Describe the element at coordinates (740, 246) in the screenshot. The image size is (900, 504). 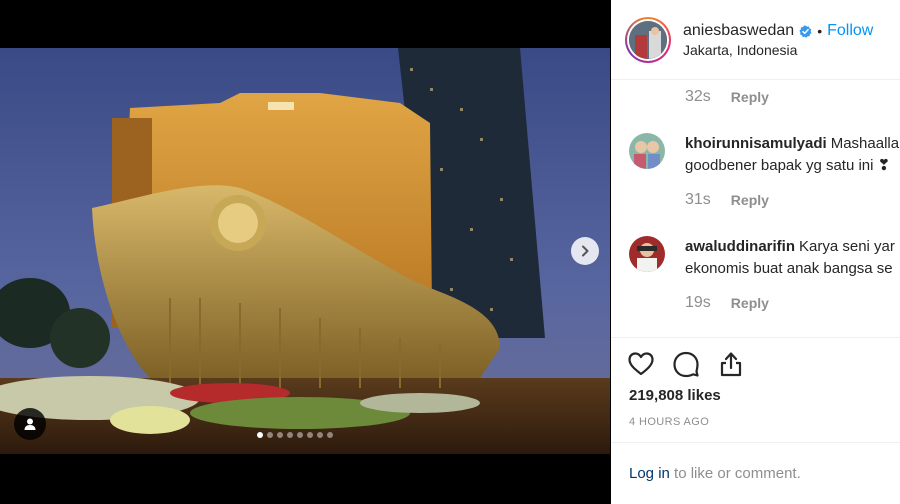
I see `commenter-username: awaluddinarifin` at that location.